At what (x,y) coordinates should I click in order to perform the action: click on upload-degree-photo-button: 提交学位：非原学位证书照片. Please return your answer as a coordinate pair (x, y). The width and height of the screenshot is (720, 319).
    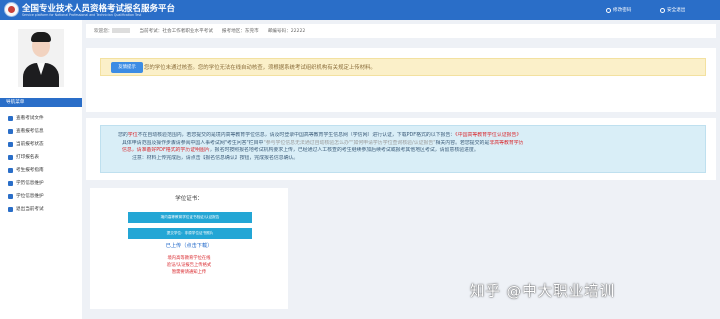
    Looking at the image, I should click on (190, 233).